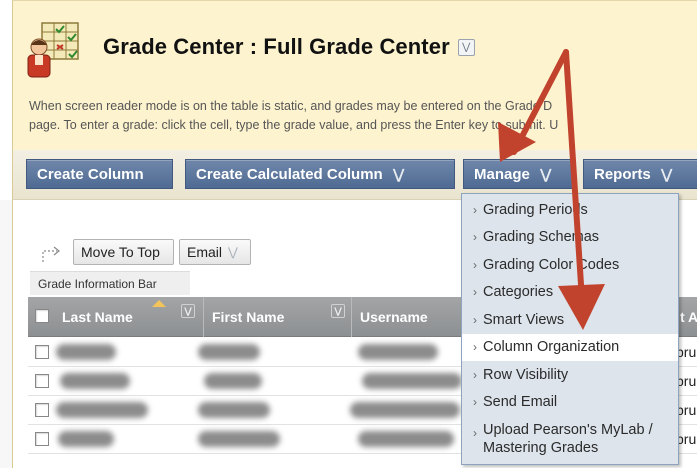 The image size is (697, 468). Describe the element at coordinates (90, 174) in the screenshot. I see `create-column-label: Create Column` at that location.